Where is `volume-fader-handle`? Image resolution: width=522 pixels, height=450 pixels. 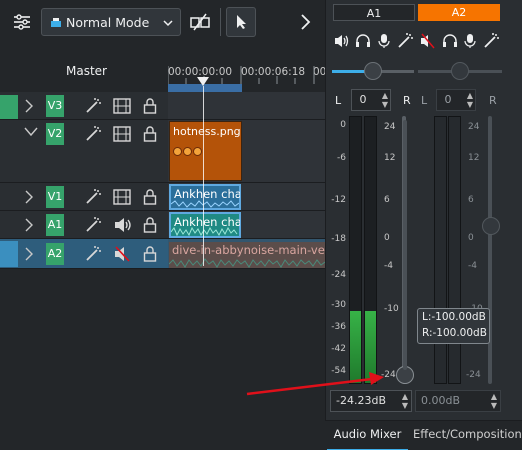 volume-fader-handle is located at coordinates (491, 226).